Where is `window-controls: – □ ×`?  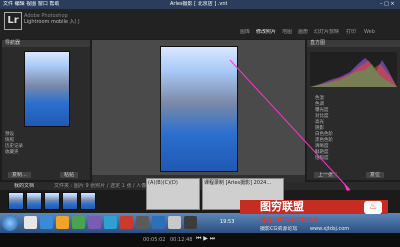
window-controls: – □ × is located at coordinates (387, 4).